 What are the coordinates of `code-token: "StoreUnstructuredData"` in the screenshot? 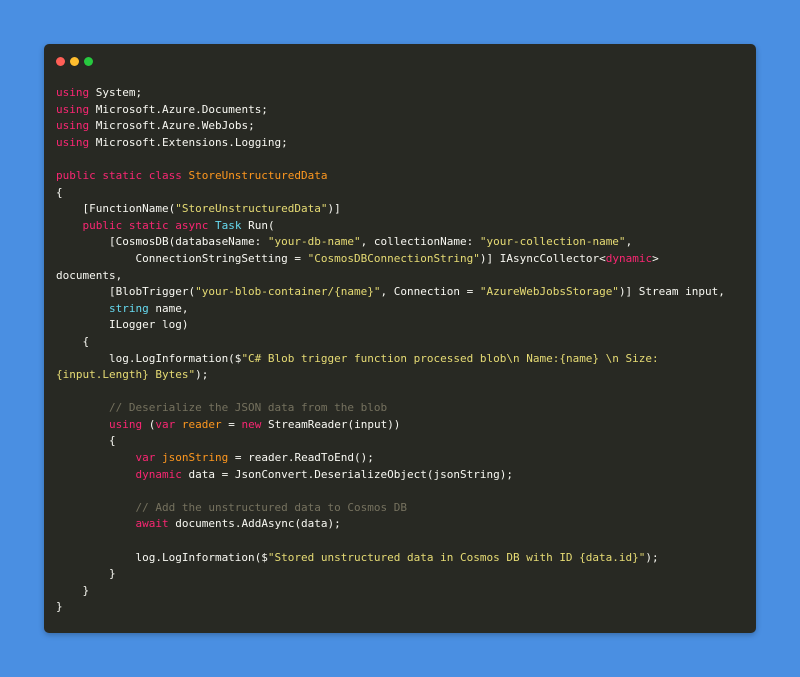 It's located at (251, 209).